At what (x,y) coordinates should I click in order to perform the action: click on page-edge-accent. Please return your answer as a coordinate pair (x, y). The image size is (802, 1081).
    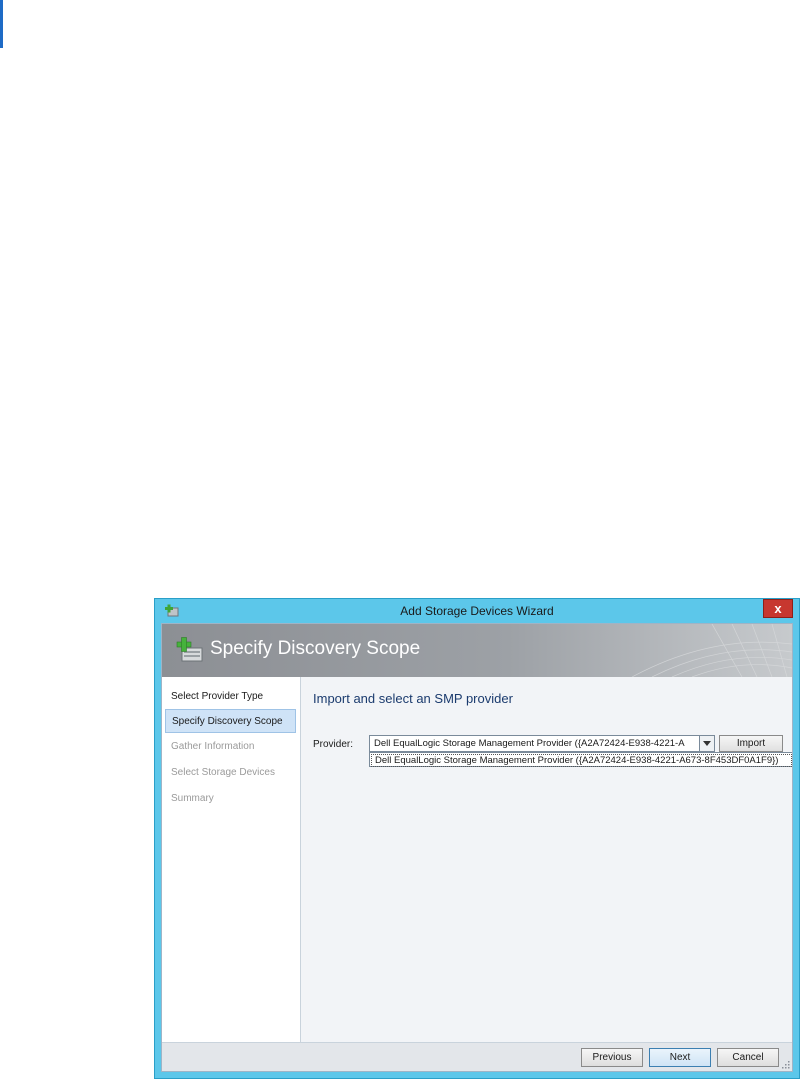
    Looking at the image, I should click on (1, 24).